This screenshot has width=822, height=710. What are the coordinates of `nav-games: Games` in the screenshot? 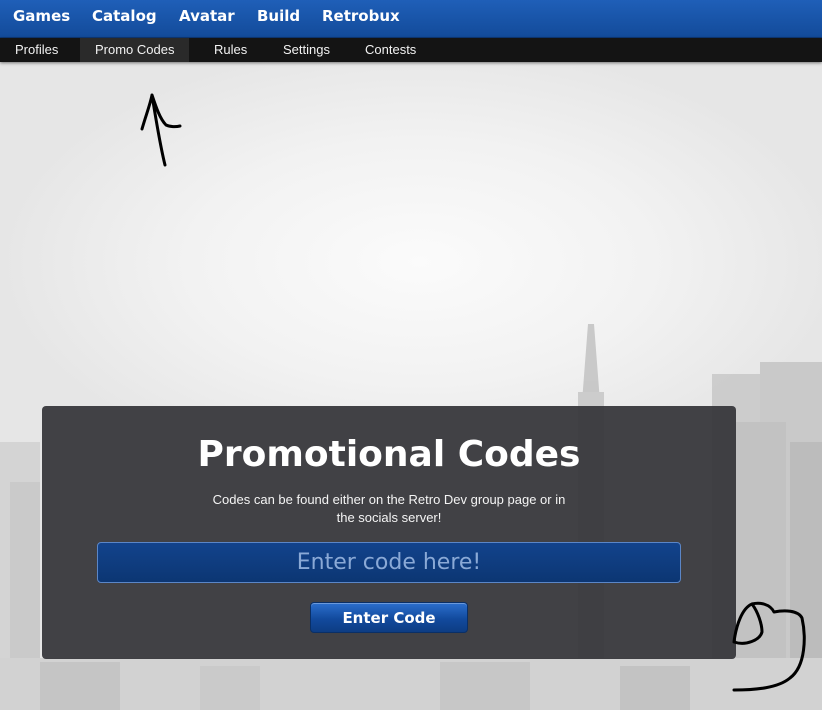 It's located at (41, 16).